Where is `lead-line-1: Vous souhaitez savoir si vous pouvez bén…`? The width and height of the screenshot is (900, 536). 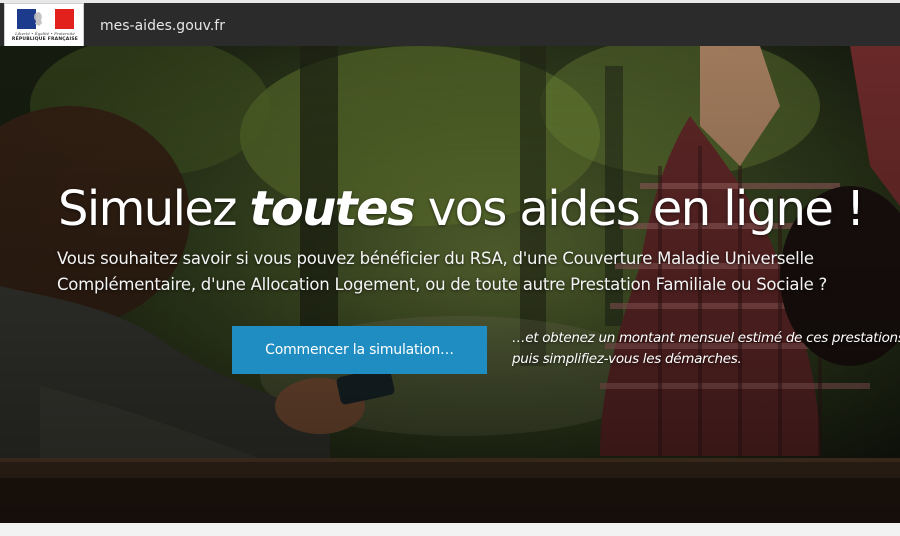
lead-line-1: Vous souhaitez savoir si vous pouvez bén… is located at coordinates (435, 258).